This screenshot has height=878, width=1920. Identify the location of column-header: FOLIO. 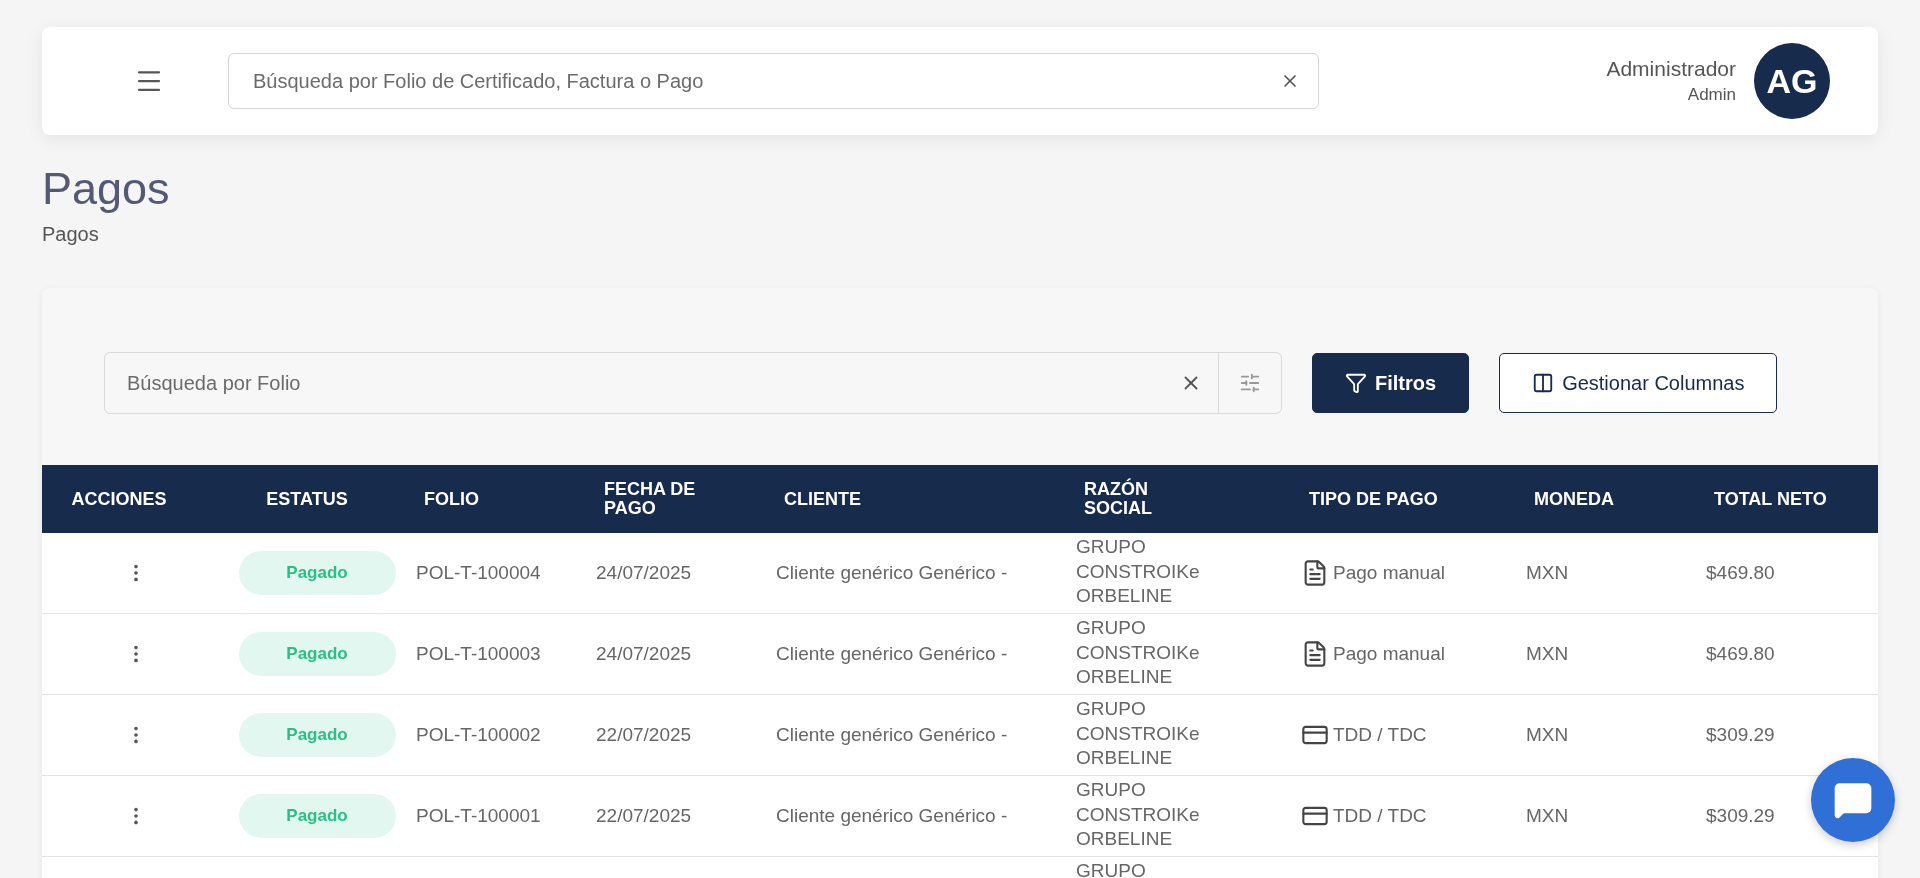
(451, 499).